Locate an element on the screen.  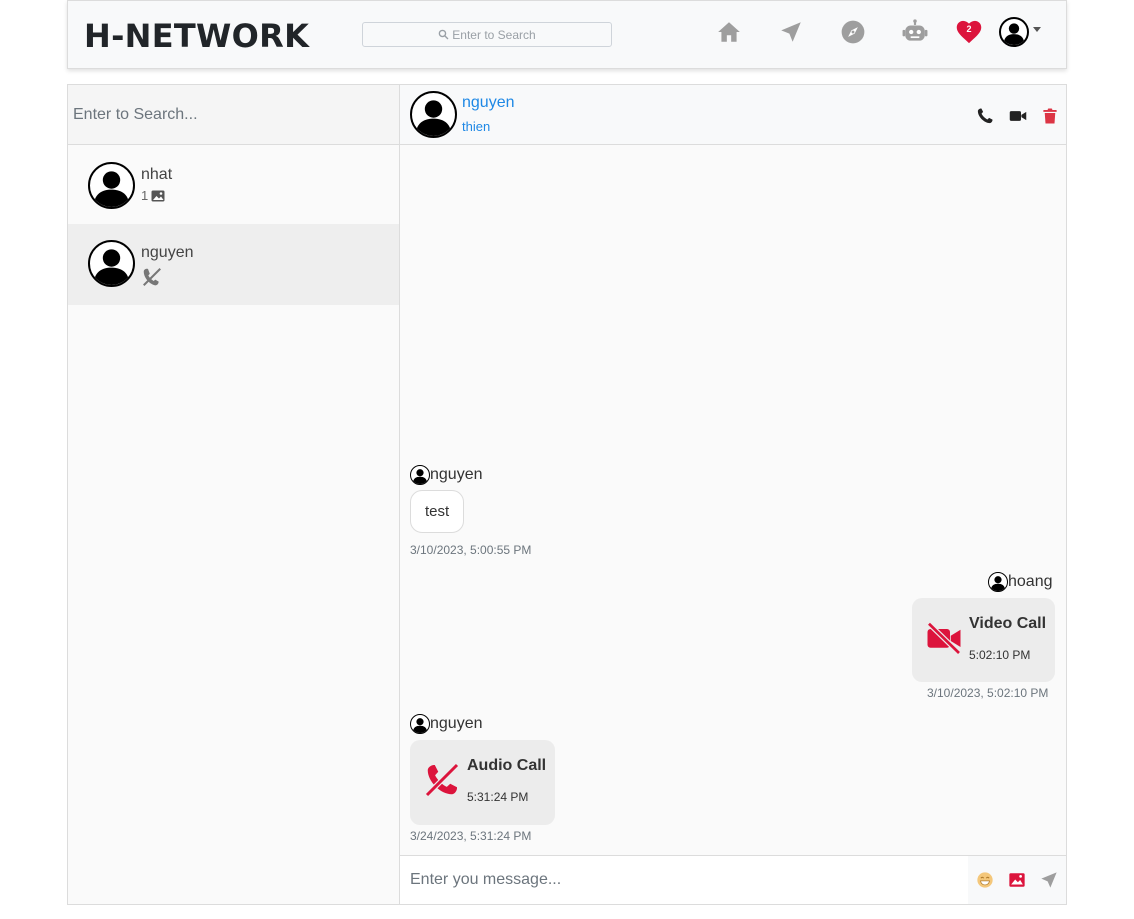
conversation-name: nhat is located at coordinates (157, 174).